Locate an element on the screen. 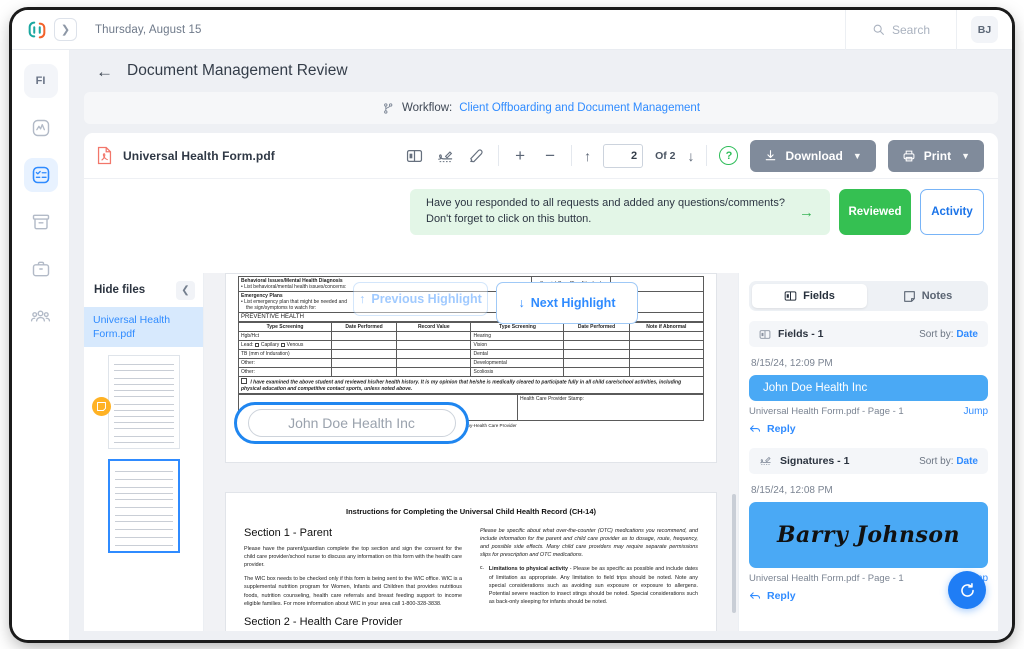 This screenshot has height=649, width=1024. signature-source: Universal Health Form.pdf - Page - 1 is located at coordinates (826, 578).